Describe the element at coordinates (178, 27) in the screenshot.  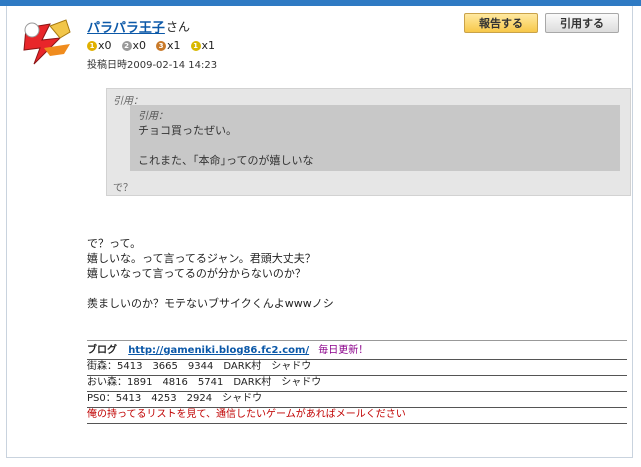
I see `username-honorific: さん` at that location.